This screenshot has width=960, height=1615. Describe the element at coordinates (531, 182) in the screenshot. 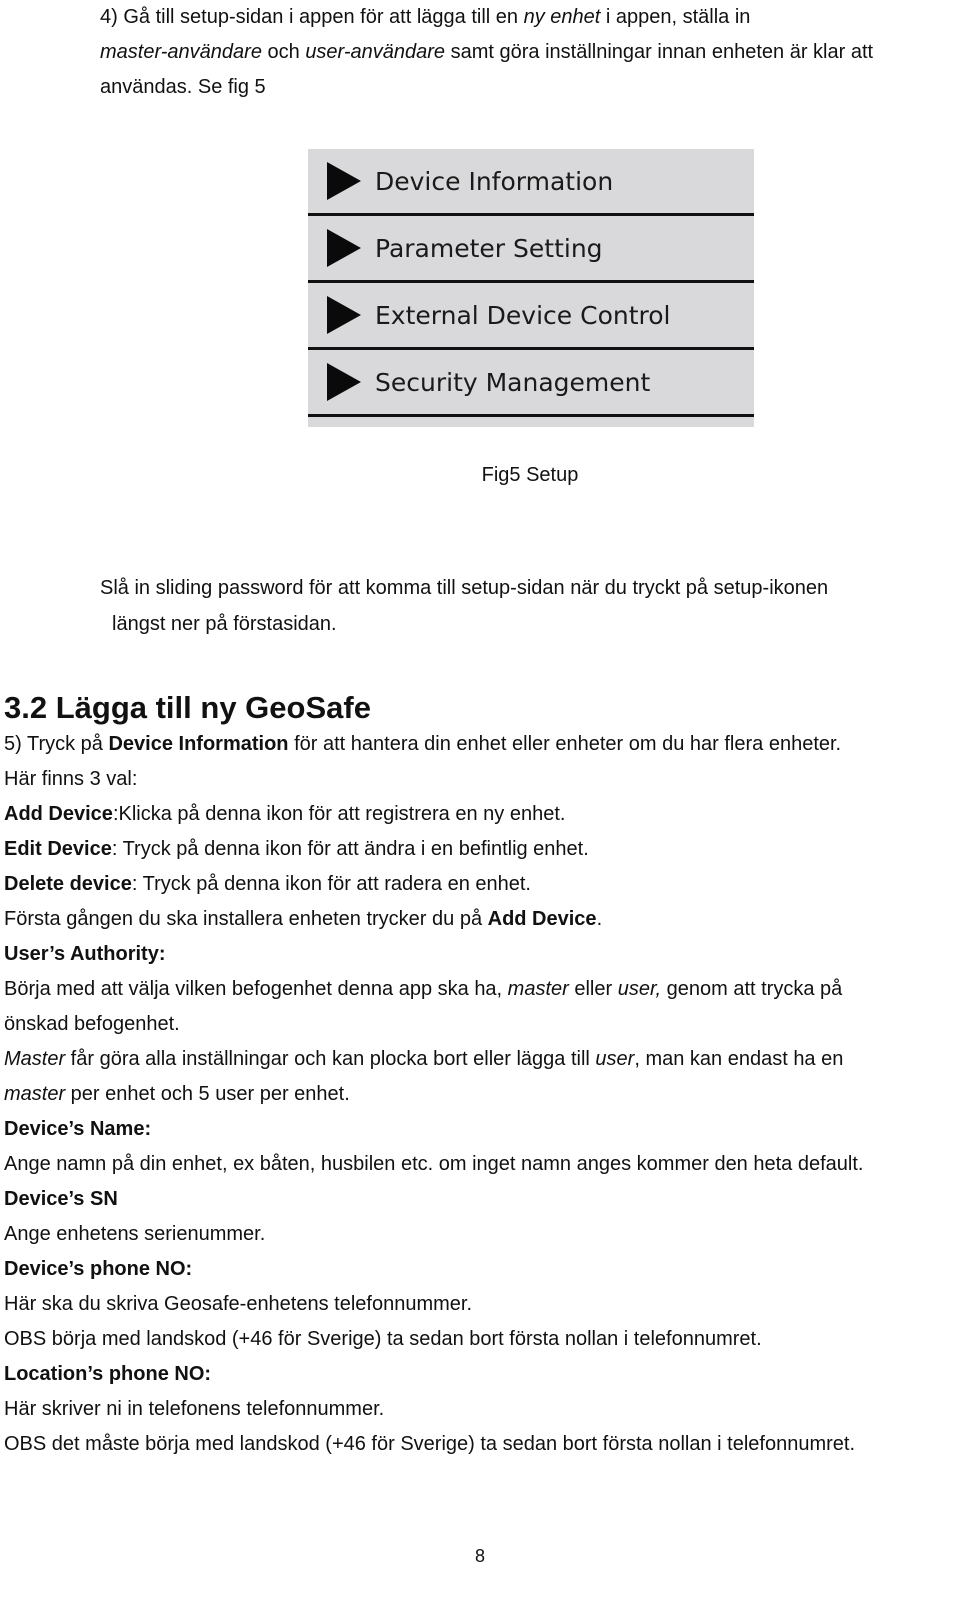

I see `menu-item-device-information: Device Information` at that location.